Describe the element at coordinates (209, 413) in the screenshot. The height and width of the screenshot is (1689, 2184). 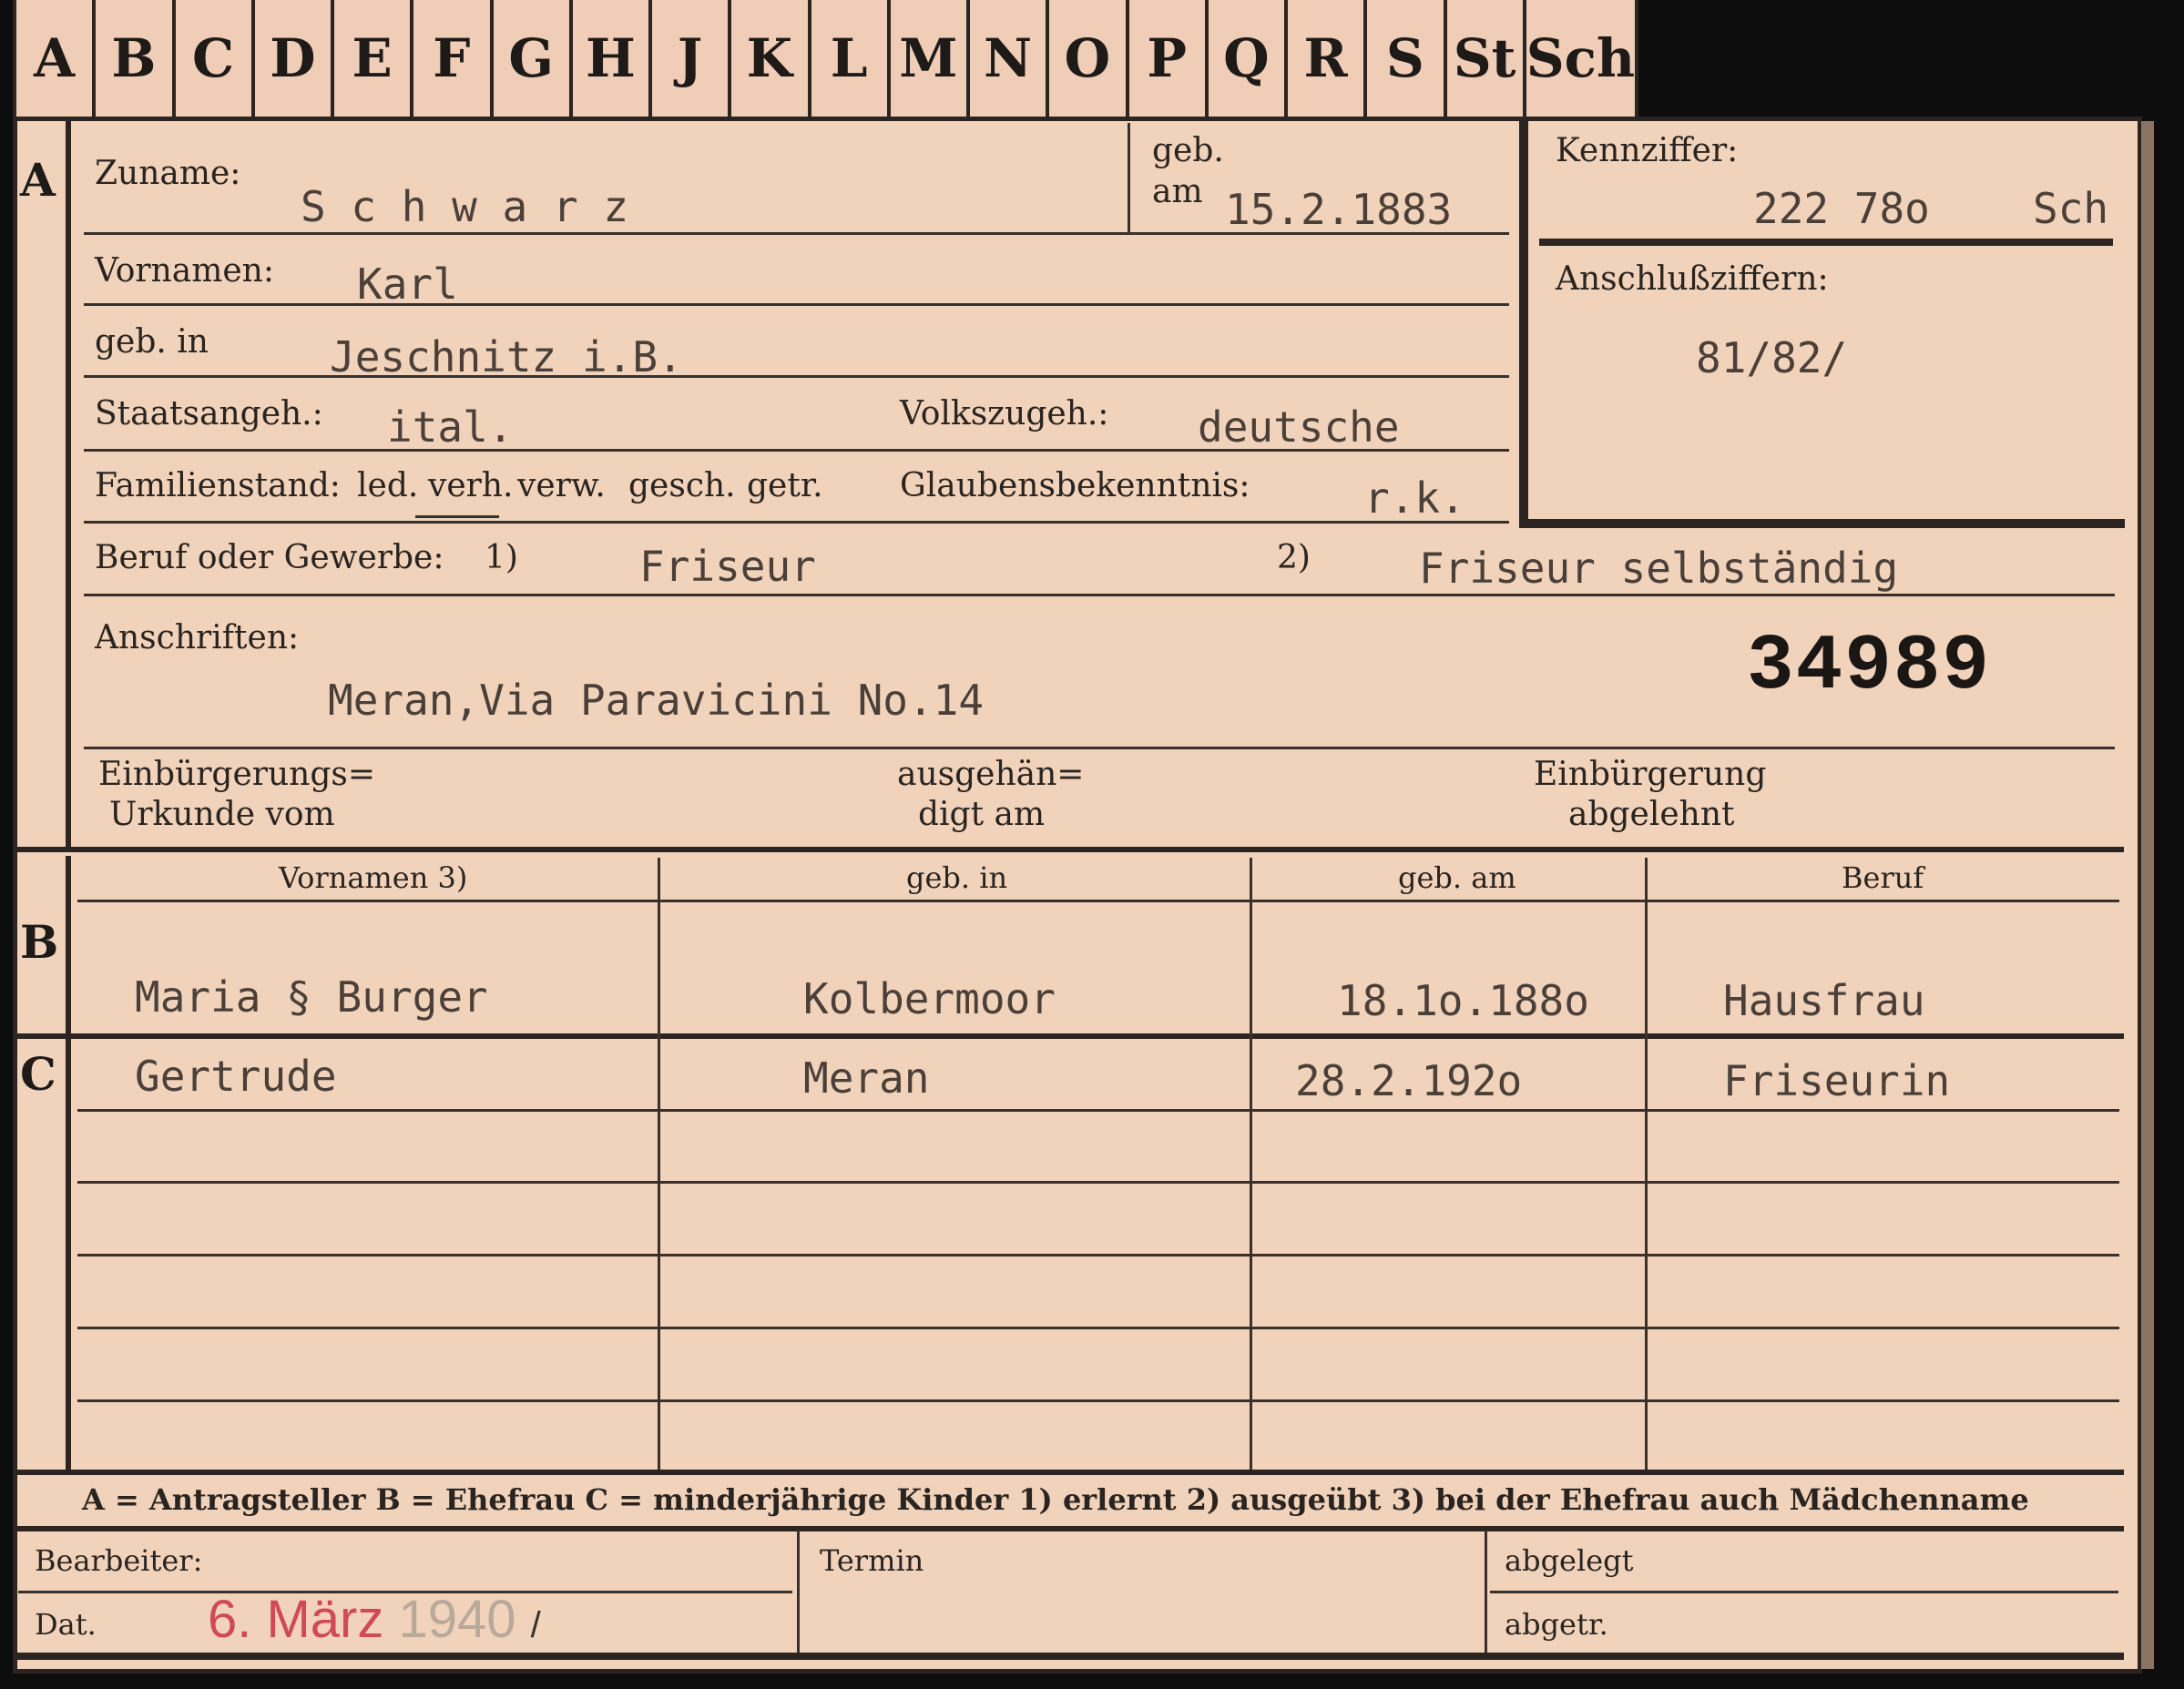
I see `citizenship-label: Staatsangeh.:` at that location.